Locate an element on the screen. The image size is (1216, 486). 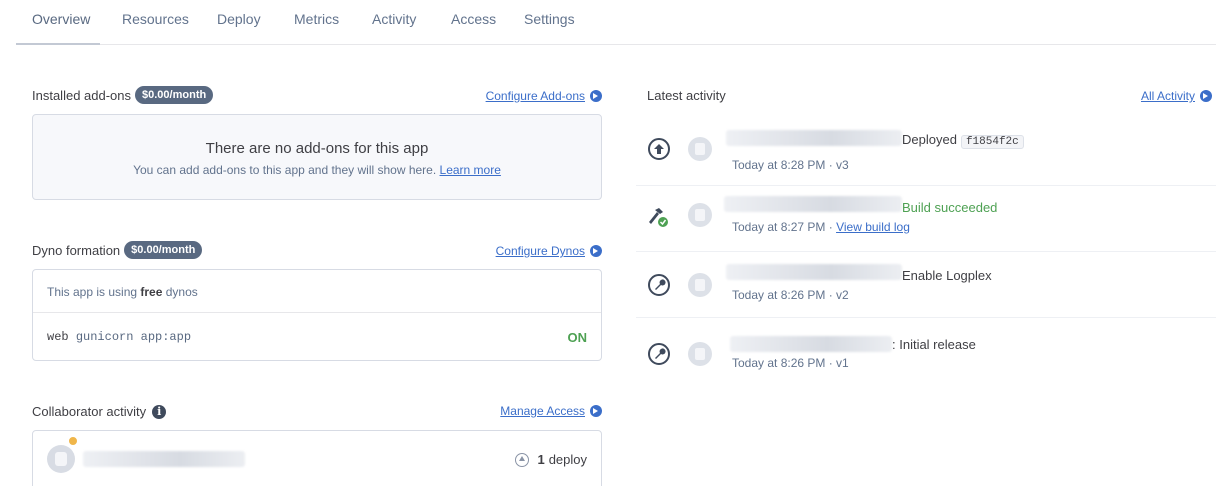
commit-hash: f1854f2c is located at coordinates (992, 142).